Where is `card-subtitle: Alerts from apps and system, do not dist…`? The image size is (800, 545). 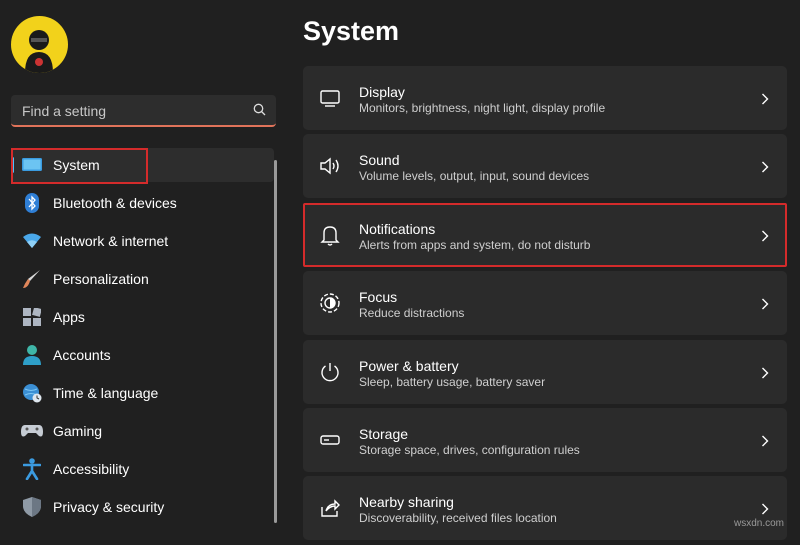 card-subtitle: Alerts from apps and system, do not dist… is located at coordinates (475, 244).